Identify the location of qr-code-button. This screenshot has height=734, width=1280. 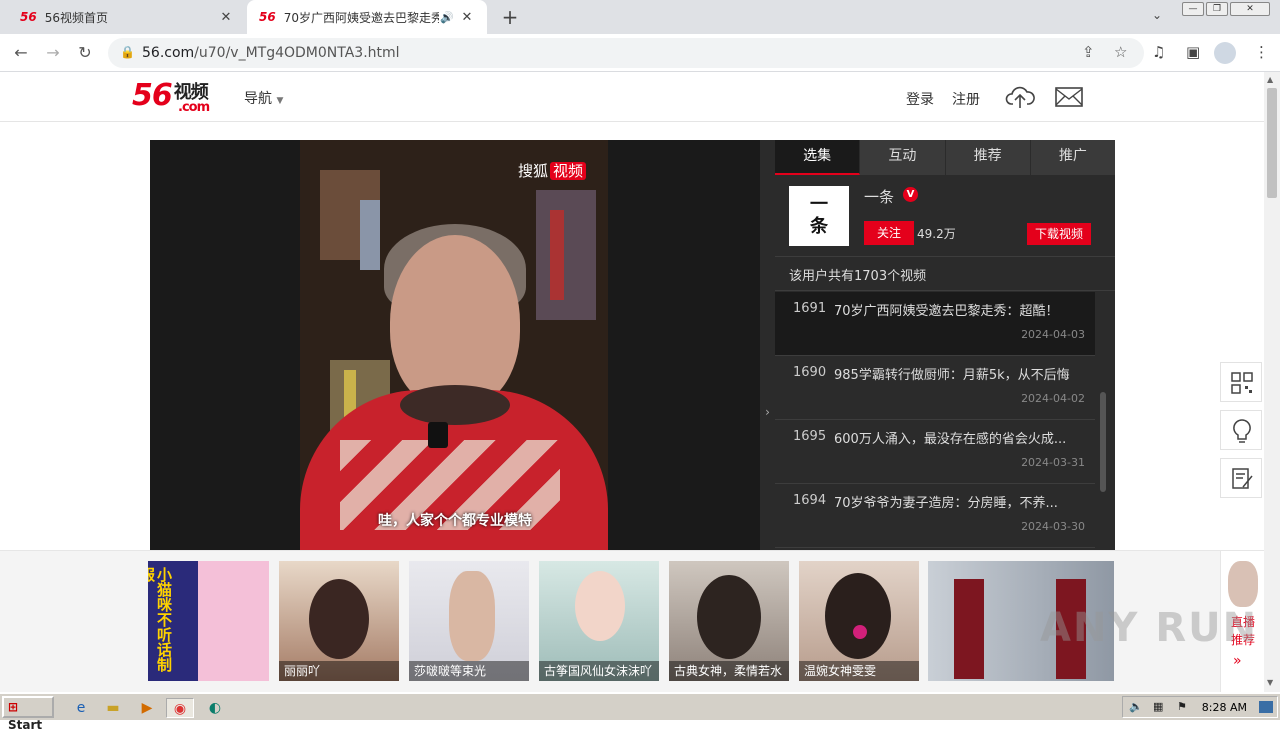
(1241, 382).